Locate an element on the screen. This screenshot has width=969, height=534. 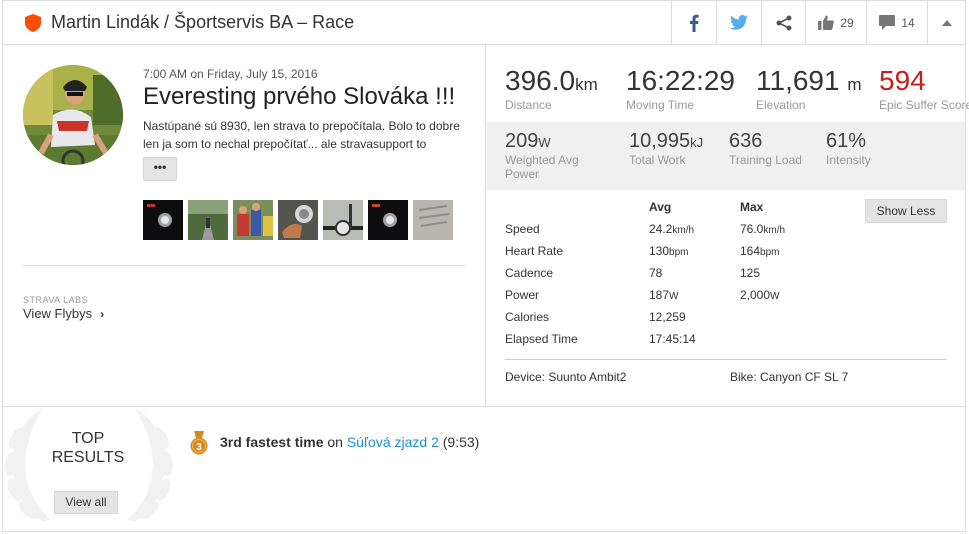
avg-value: 187 is located at coordinates (659, 295).